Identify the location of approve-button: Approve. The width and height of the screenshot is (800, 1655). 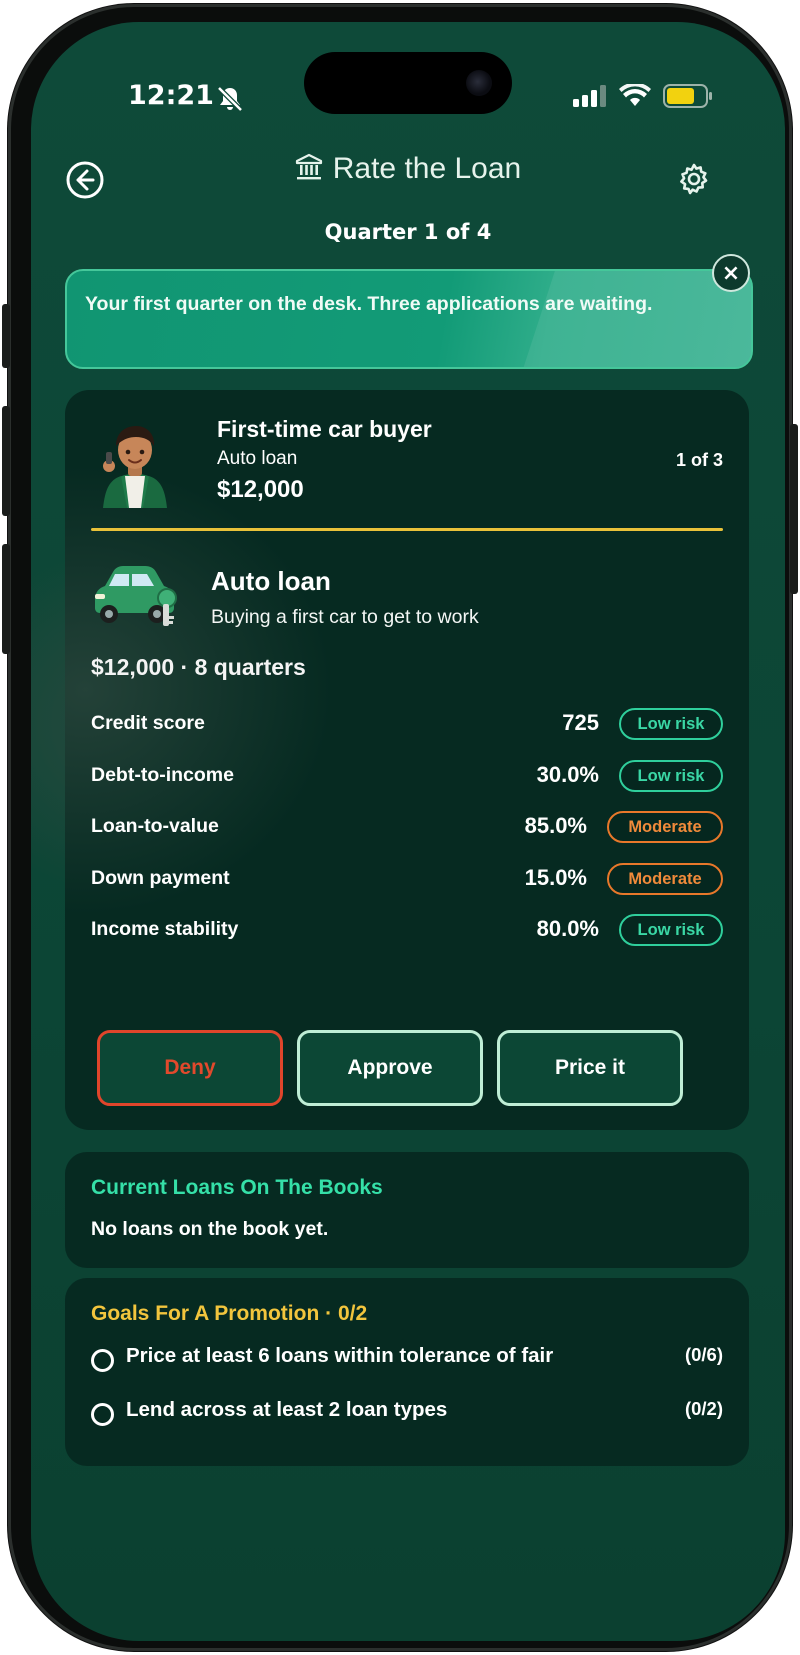
(390, 1068).